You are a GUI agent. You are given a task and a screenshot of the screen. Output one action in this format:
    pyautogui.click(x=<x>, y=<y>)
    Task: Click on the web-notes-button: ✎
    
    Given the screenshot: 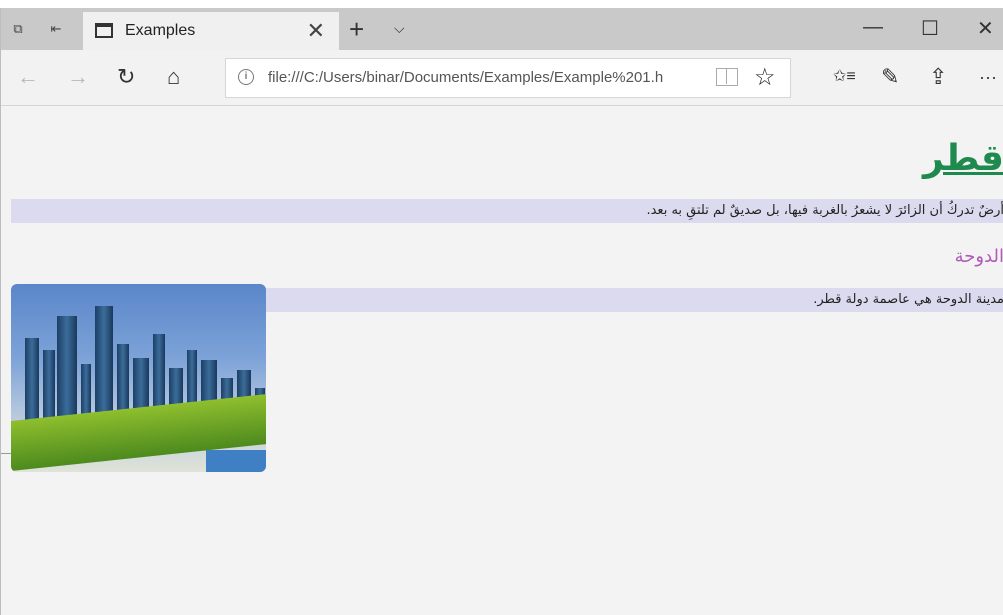 What is the action you would take?
    pyautogui.click(x=890, y=77)
    